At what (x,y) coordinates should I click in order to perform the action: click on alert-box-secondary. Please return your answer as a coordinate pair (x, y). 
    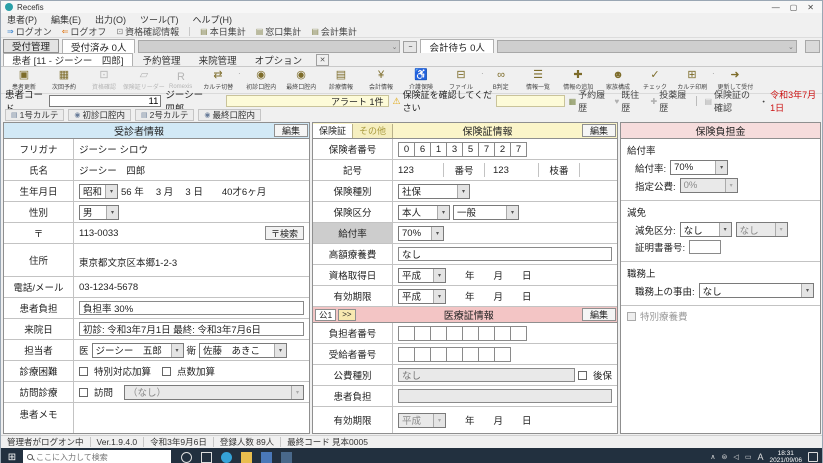
    Looking at the image, I should click on (530, 101).